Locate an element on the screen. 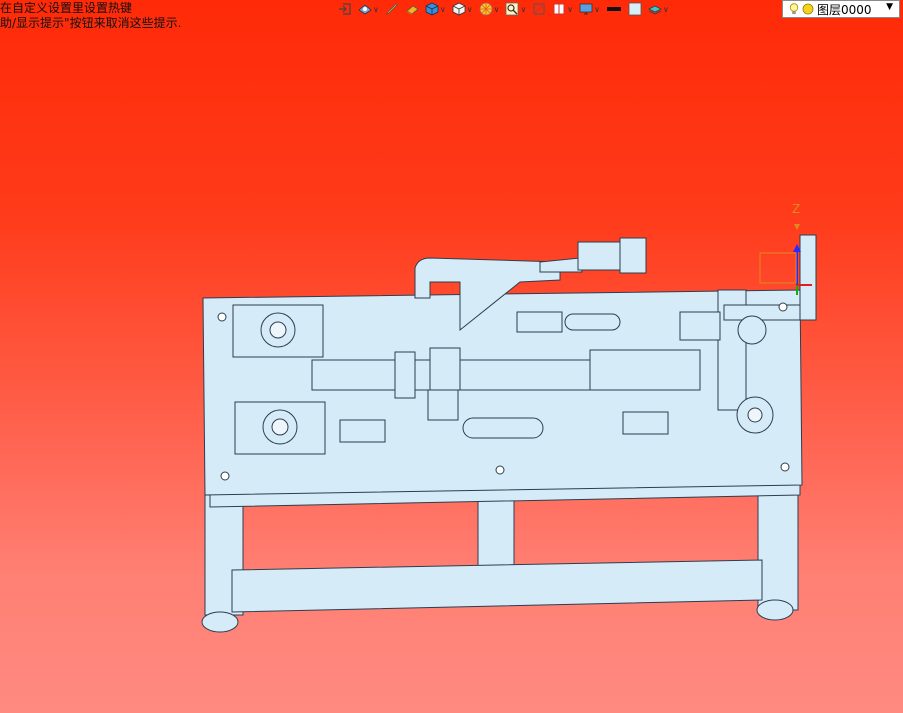 The image size is (903, 713). section-view-button: ∨ is located at coordinates (562, 9).